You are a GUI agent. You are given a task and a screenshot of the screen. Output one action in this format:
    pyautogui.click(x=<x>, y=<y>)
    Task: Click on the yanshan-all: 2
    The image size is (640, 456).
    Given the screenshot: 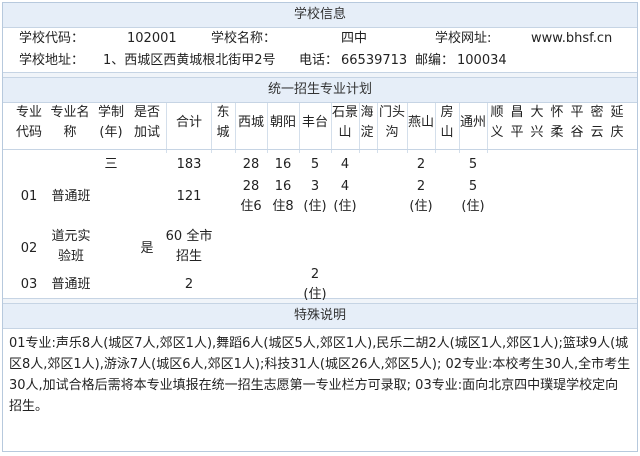 What is the action you would take?
    pyautogui.click(x=421, y=164)
    